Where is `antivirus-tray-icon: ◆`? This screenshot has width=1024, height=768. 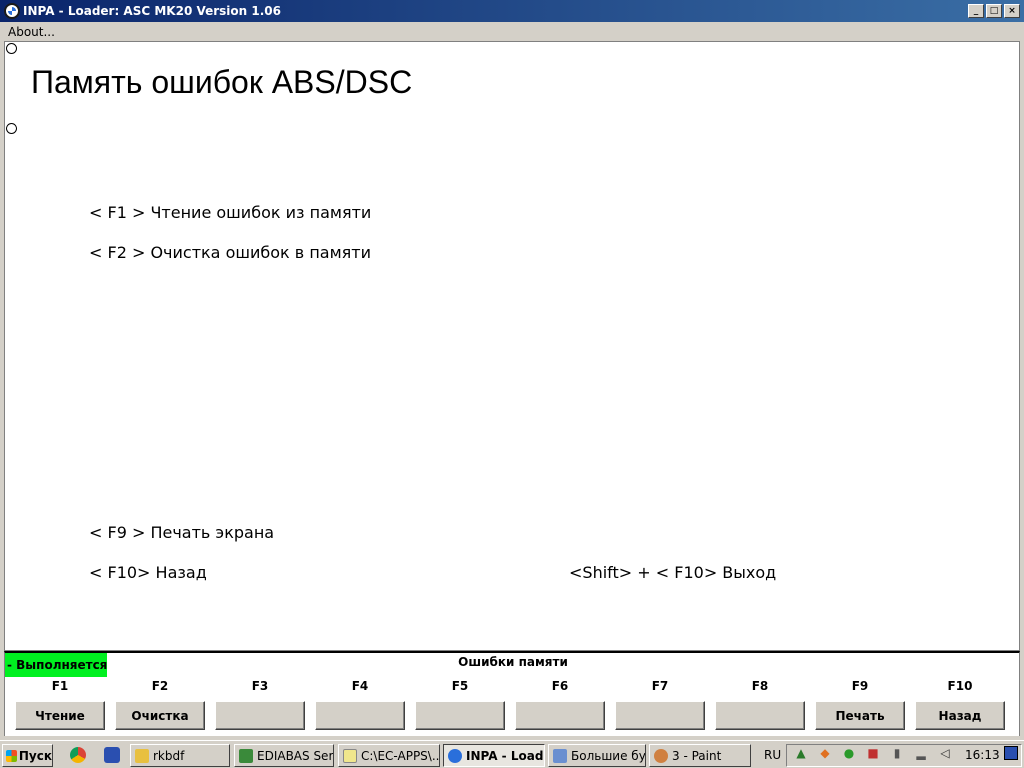 antivirus-tray-icon: ◆ is located at coordinates (825, 753).